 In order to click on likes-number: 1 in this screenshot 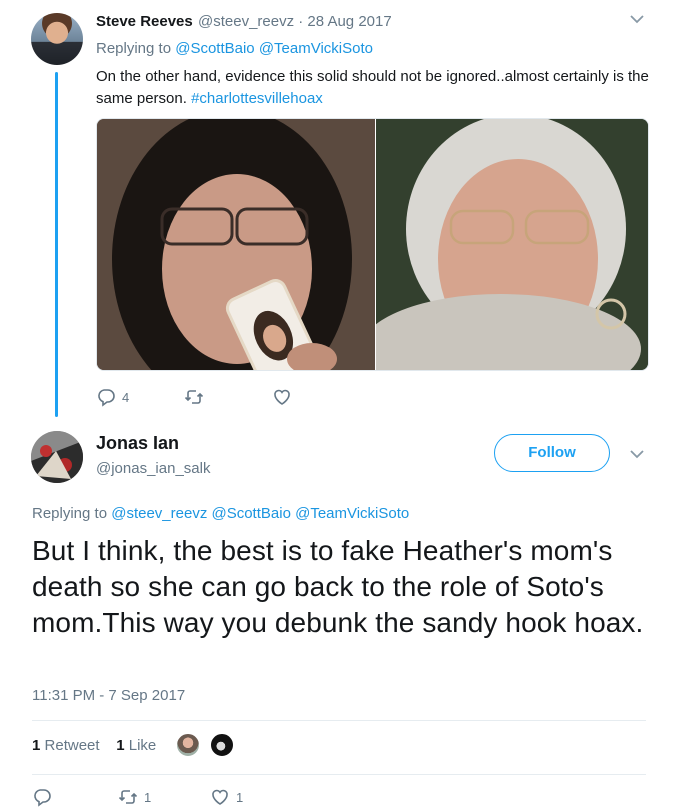, I will do `click(120, 745)`.